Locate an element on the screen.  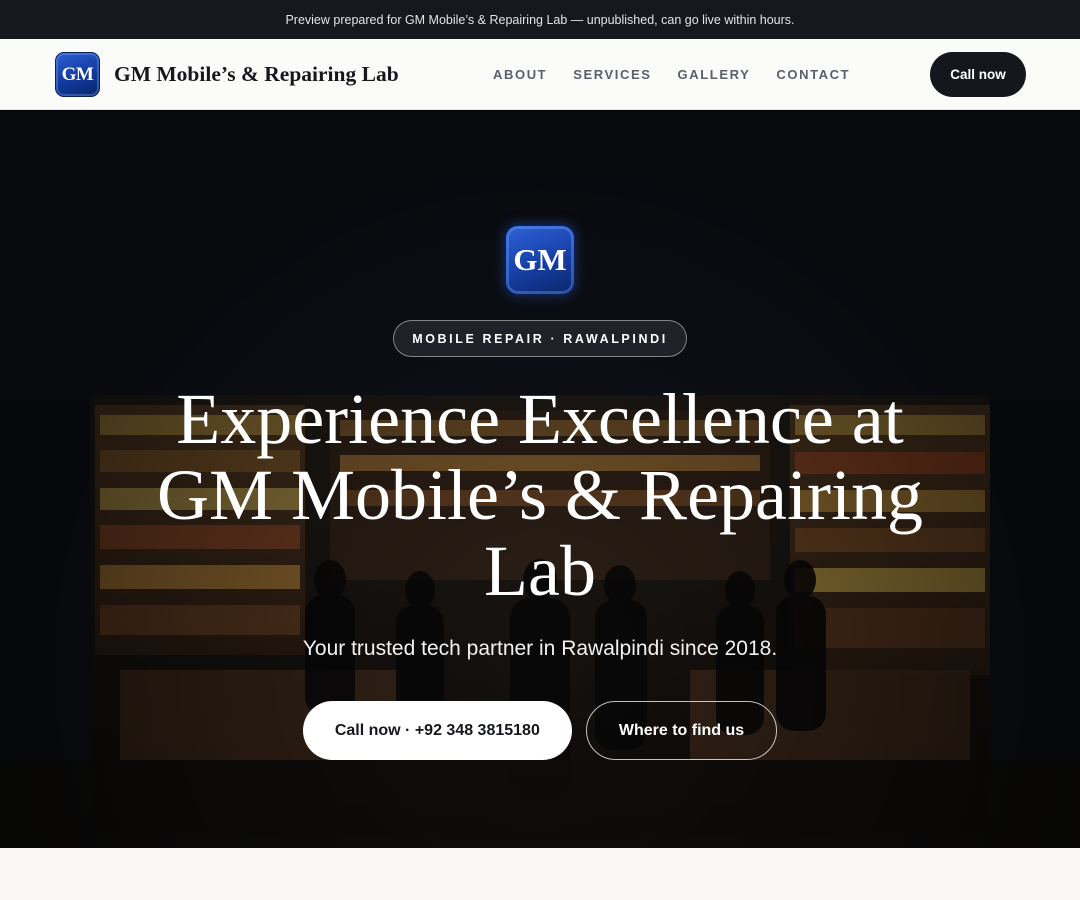
nav-services: SERVICES is located at coordinates (612, 74).